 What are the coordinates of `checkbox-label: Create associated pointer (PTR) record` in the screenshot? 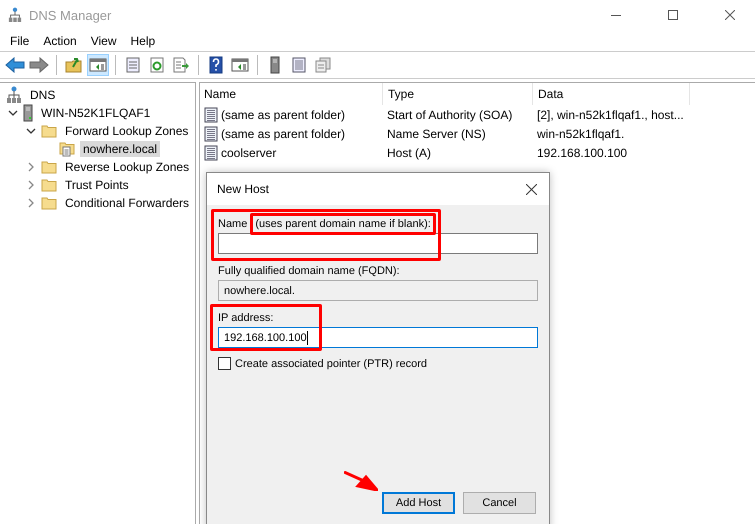 It's located at (331, 364).